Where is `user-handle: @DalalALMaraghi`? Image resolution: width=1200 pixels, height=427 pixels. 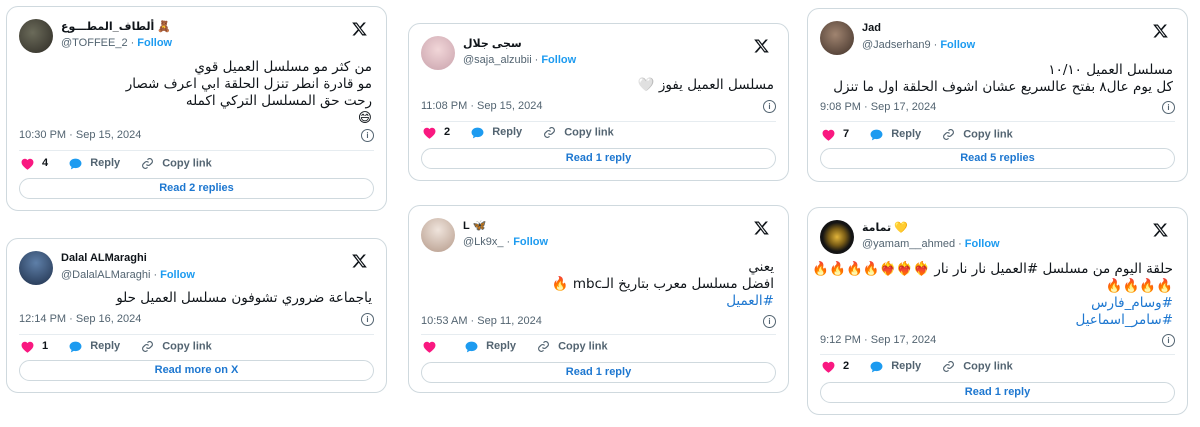
user-handle: @DalalALMaraghi is located at coordinates (105, 275).